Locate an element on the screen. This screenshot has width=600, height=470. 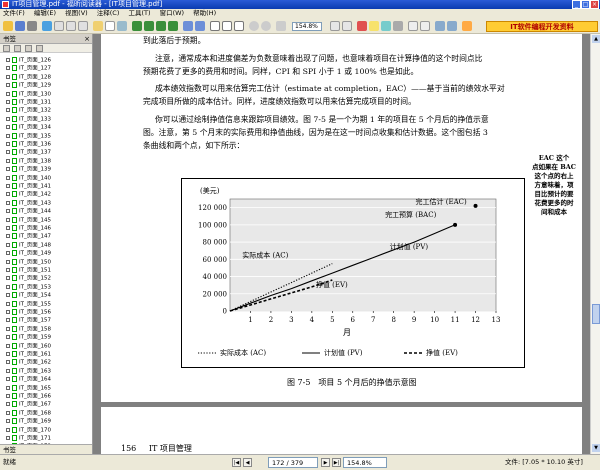
menu-view: 视图(V) is located at coordinates (76, 13).